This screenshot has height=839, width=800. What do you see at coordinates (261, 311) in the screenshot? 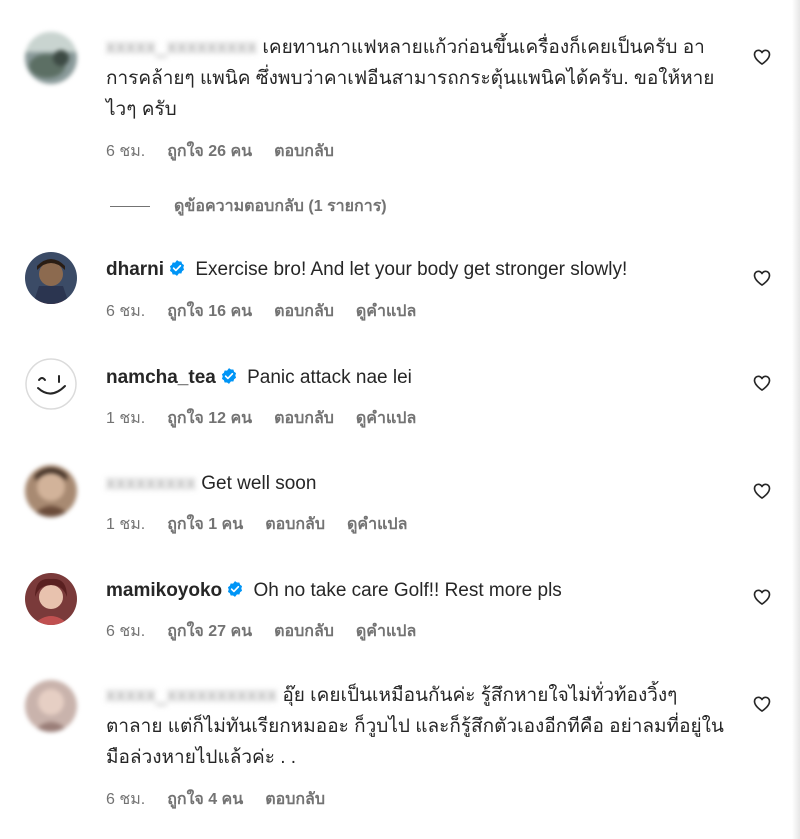
I see `comment-meta: 6 ชม. ถูกใจ 16 คน ตอบกลับ ดูคำแปล` at bounding box center [261, 311].